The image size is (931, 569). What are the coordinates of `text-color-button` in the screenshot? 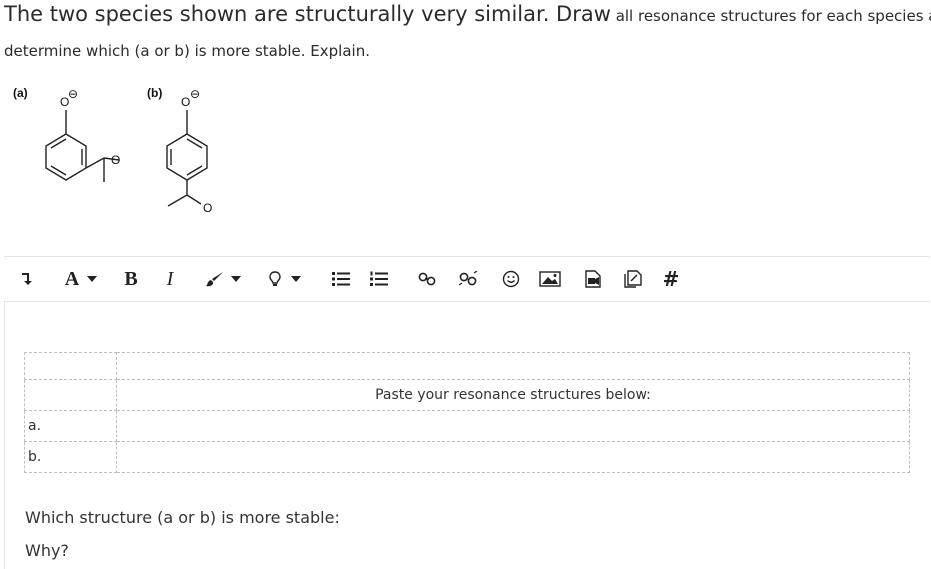 It's located at (223, 279).